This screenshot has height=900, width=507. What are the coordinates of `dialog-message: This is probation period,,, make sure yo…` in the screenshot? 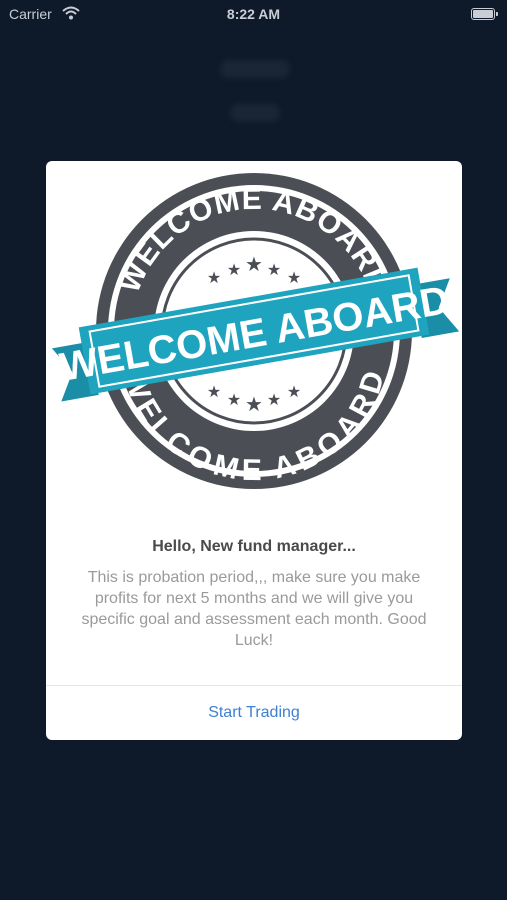 It's located at (254, 609).